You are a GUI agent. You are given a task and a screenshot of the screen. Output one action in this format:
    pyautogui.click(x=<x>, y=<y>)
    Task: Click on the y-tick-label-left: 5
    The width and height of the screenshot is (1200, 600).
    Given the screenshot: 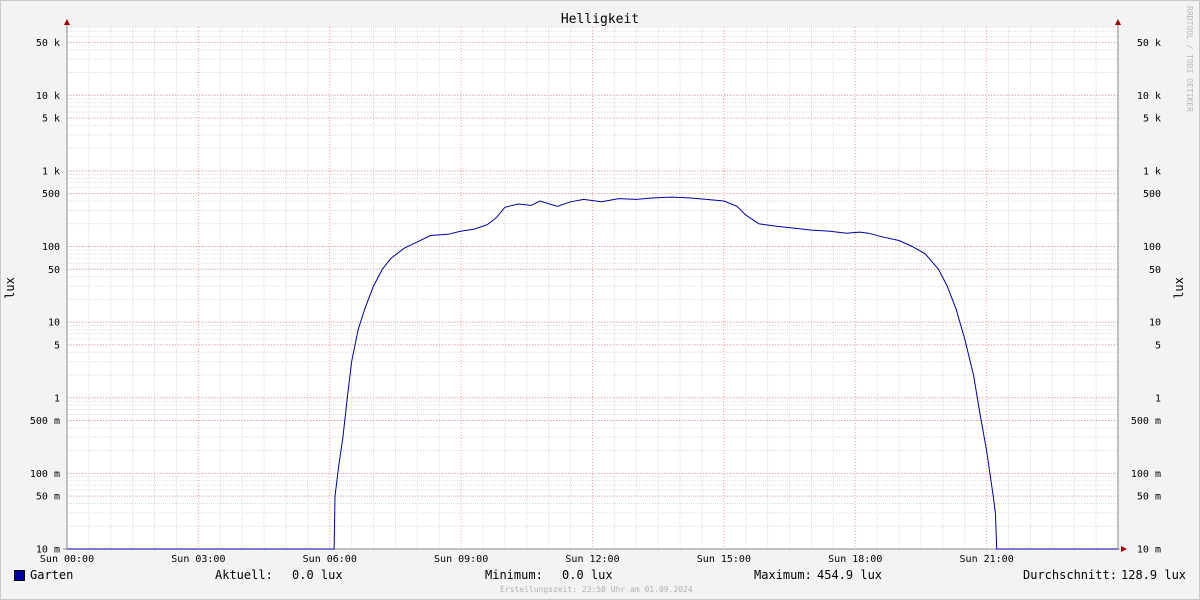 What is the action you would take?
    pyautogui.click(x=57, y=345)
    